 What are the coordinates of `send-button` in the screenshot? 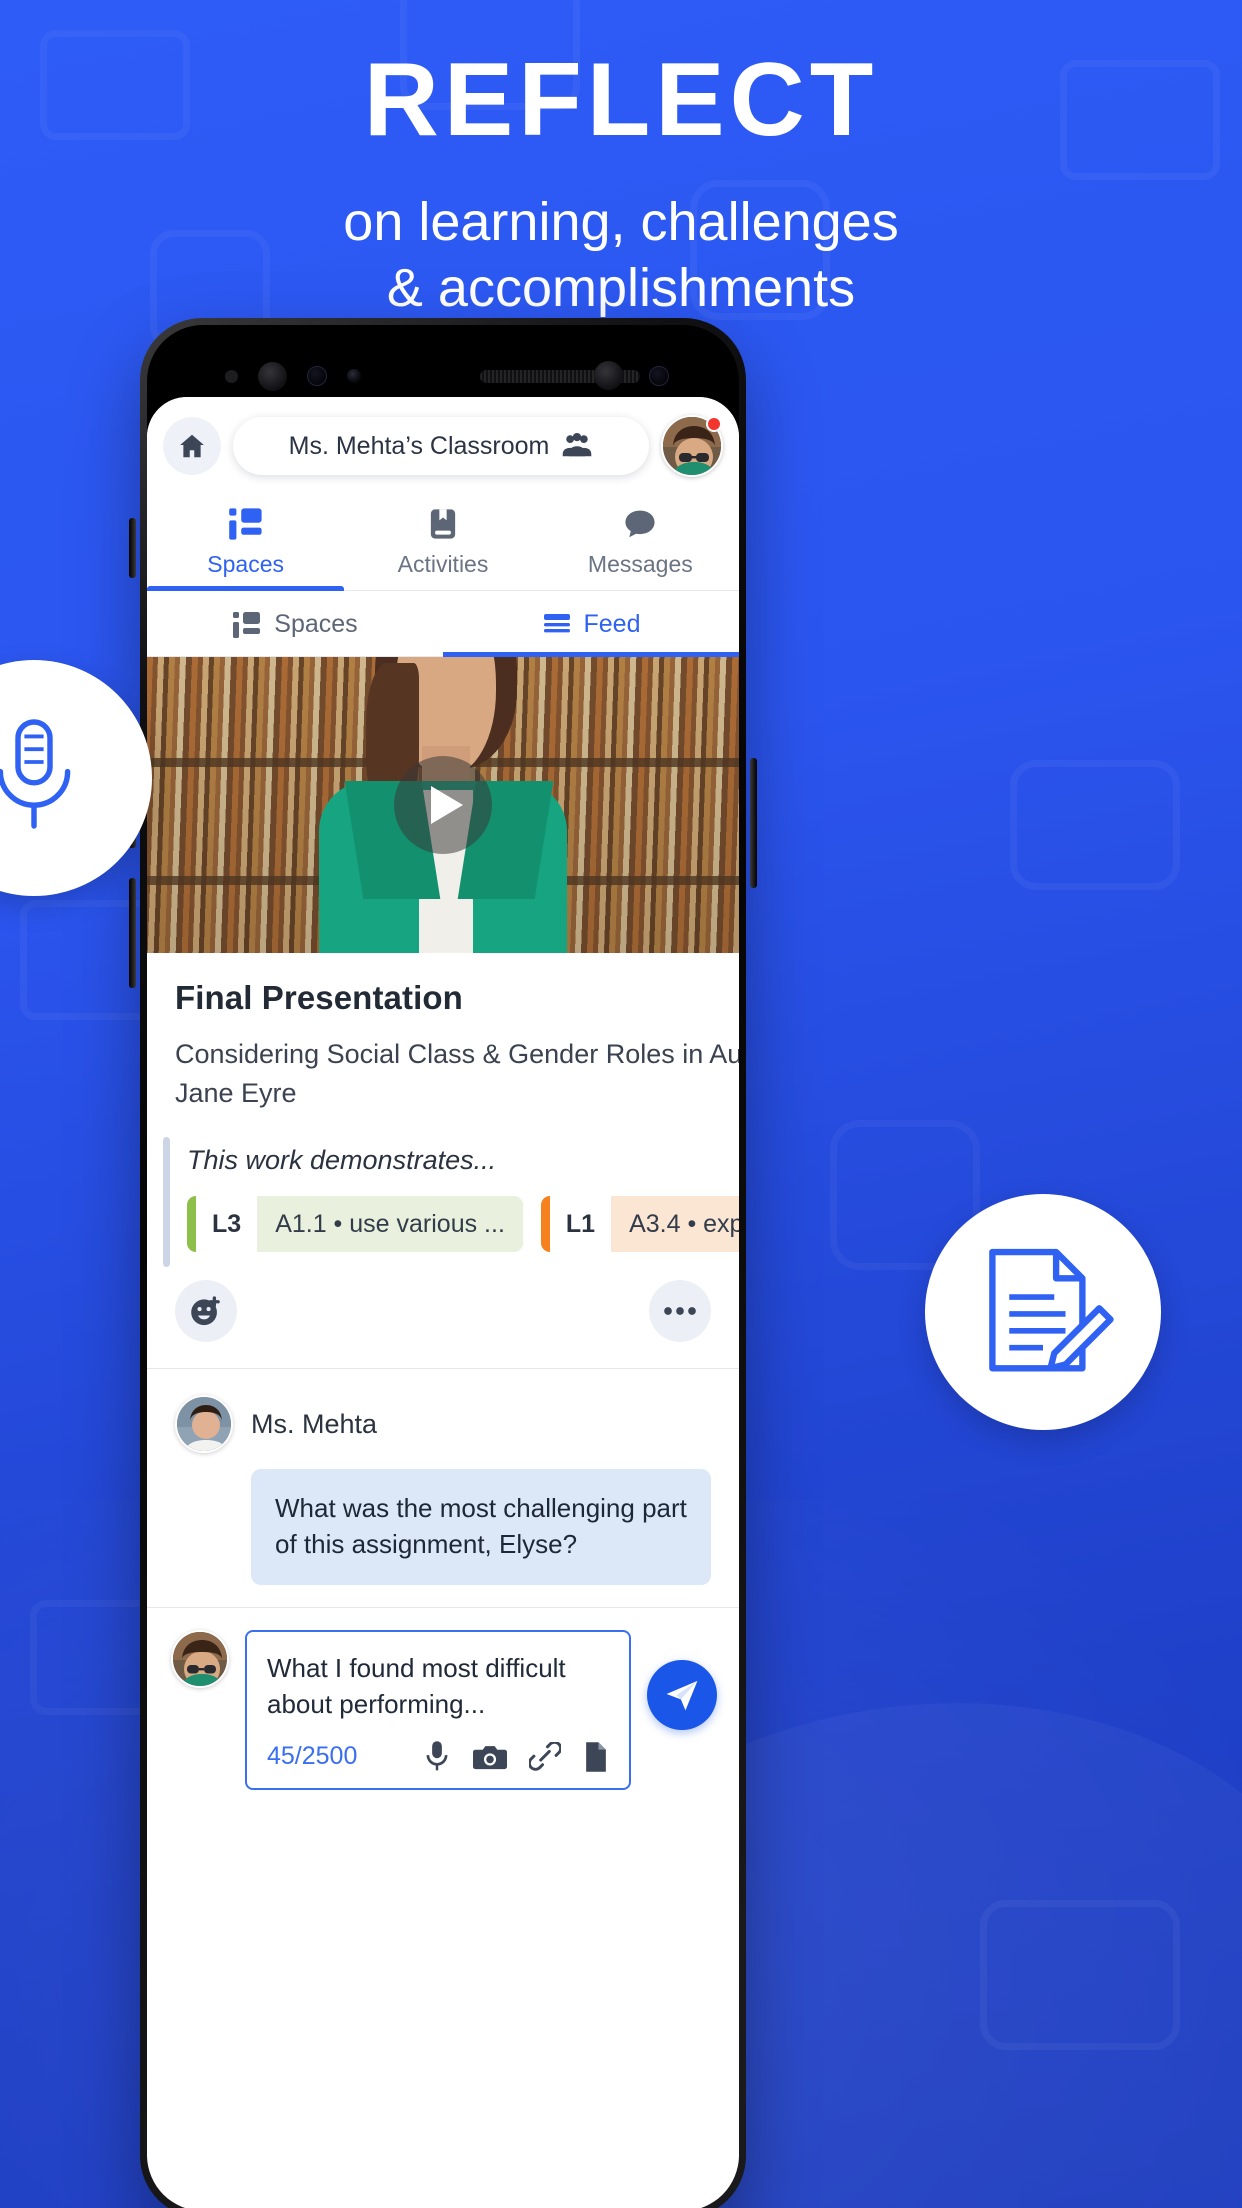 It's located at (682, 1694).